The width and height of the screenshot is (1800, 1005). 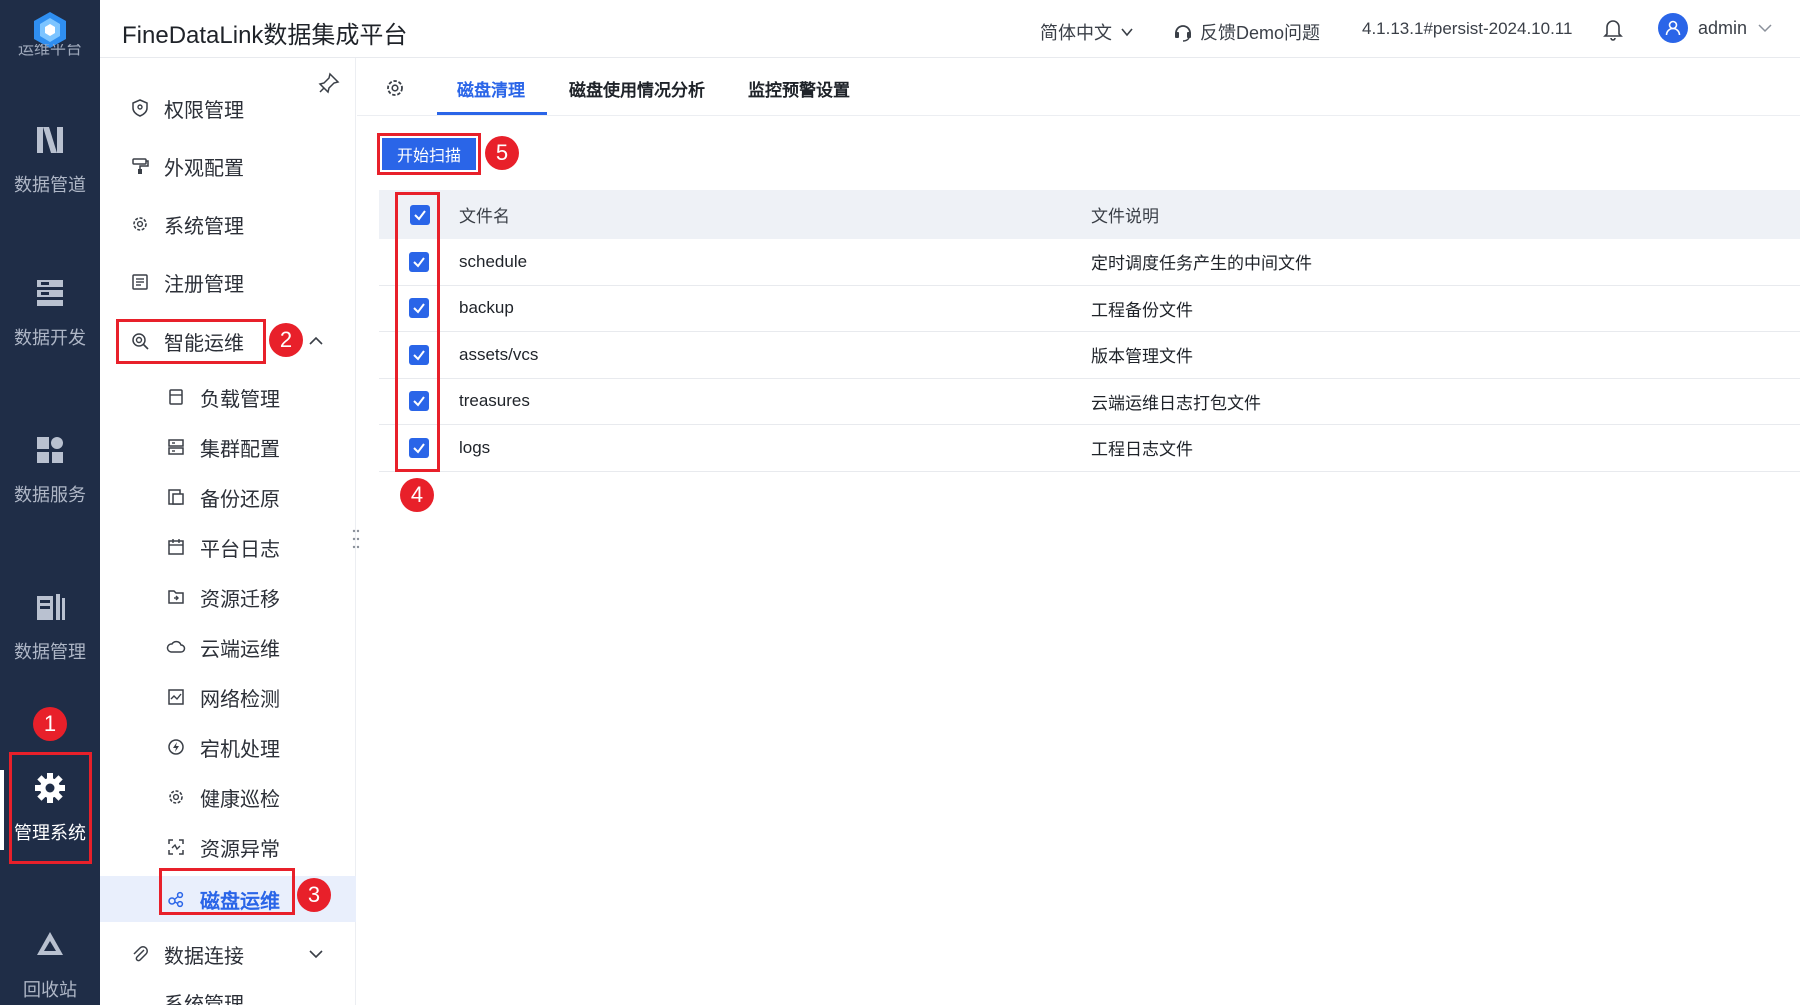 I want to click on table-row: logs 工程日志文件, so click(x=1089, y=448).